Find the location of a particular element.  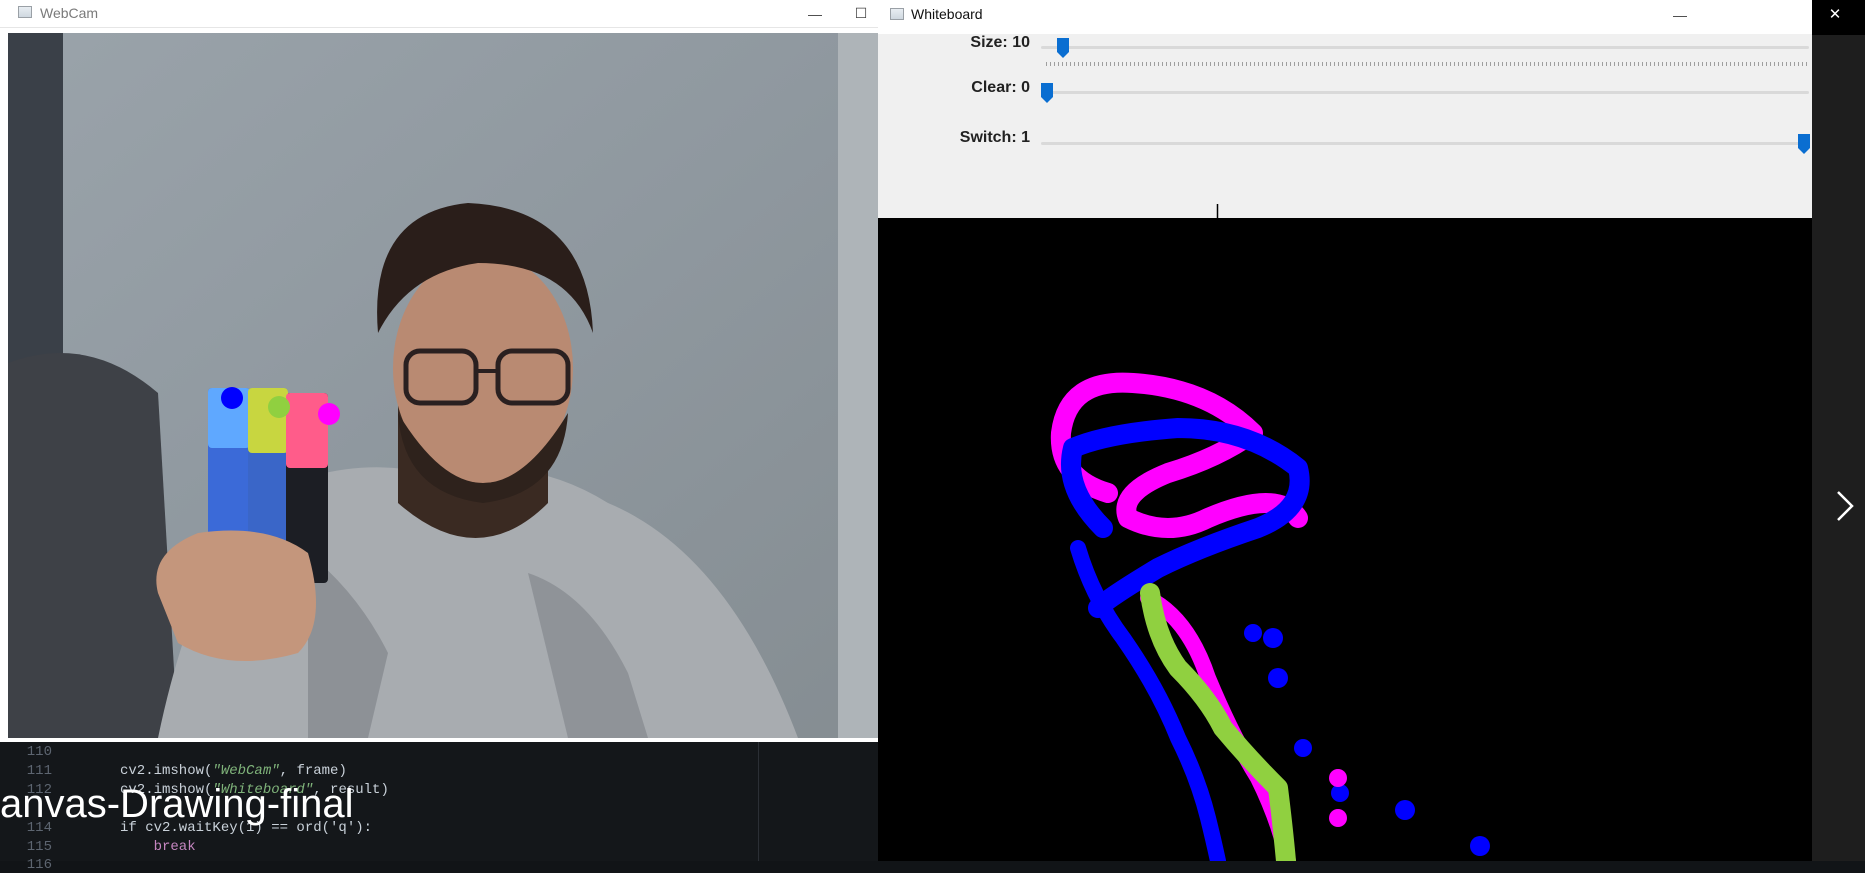

trackbar-thumb-size is located at coordinates (1063, 48).